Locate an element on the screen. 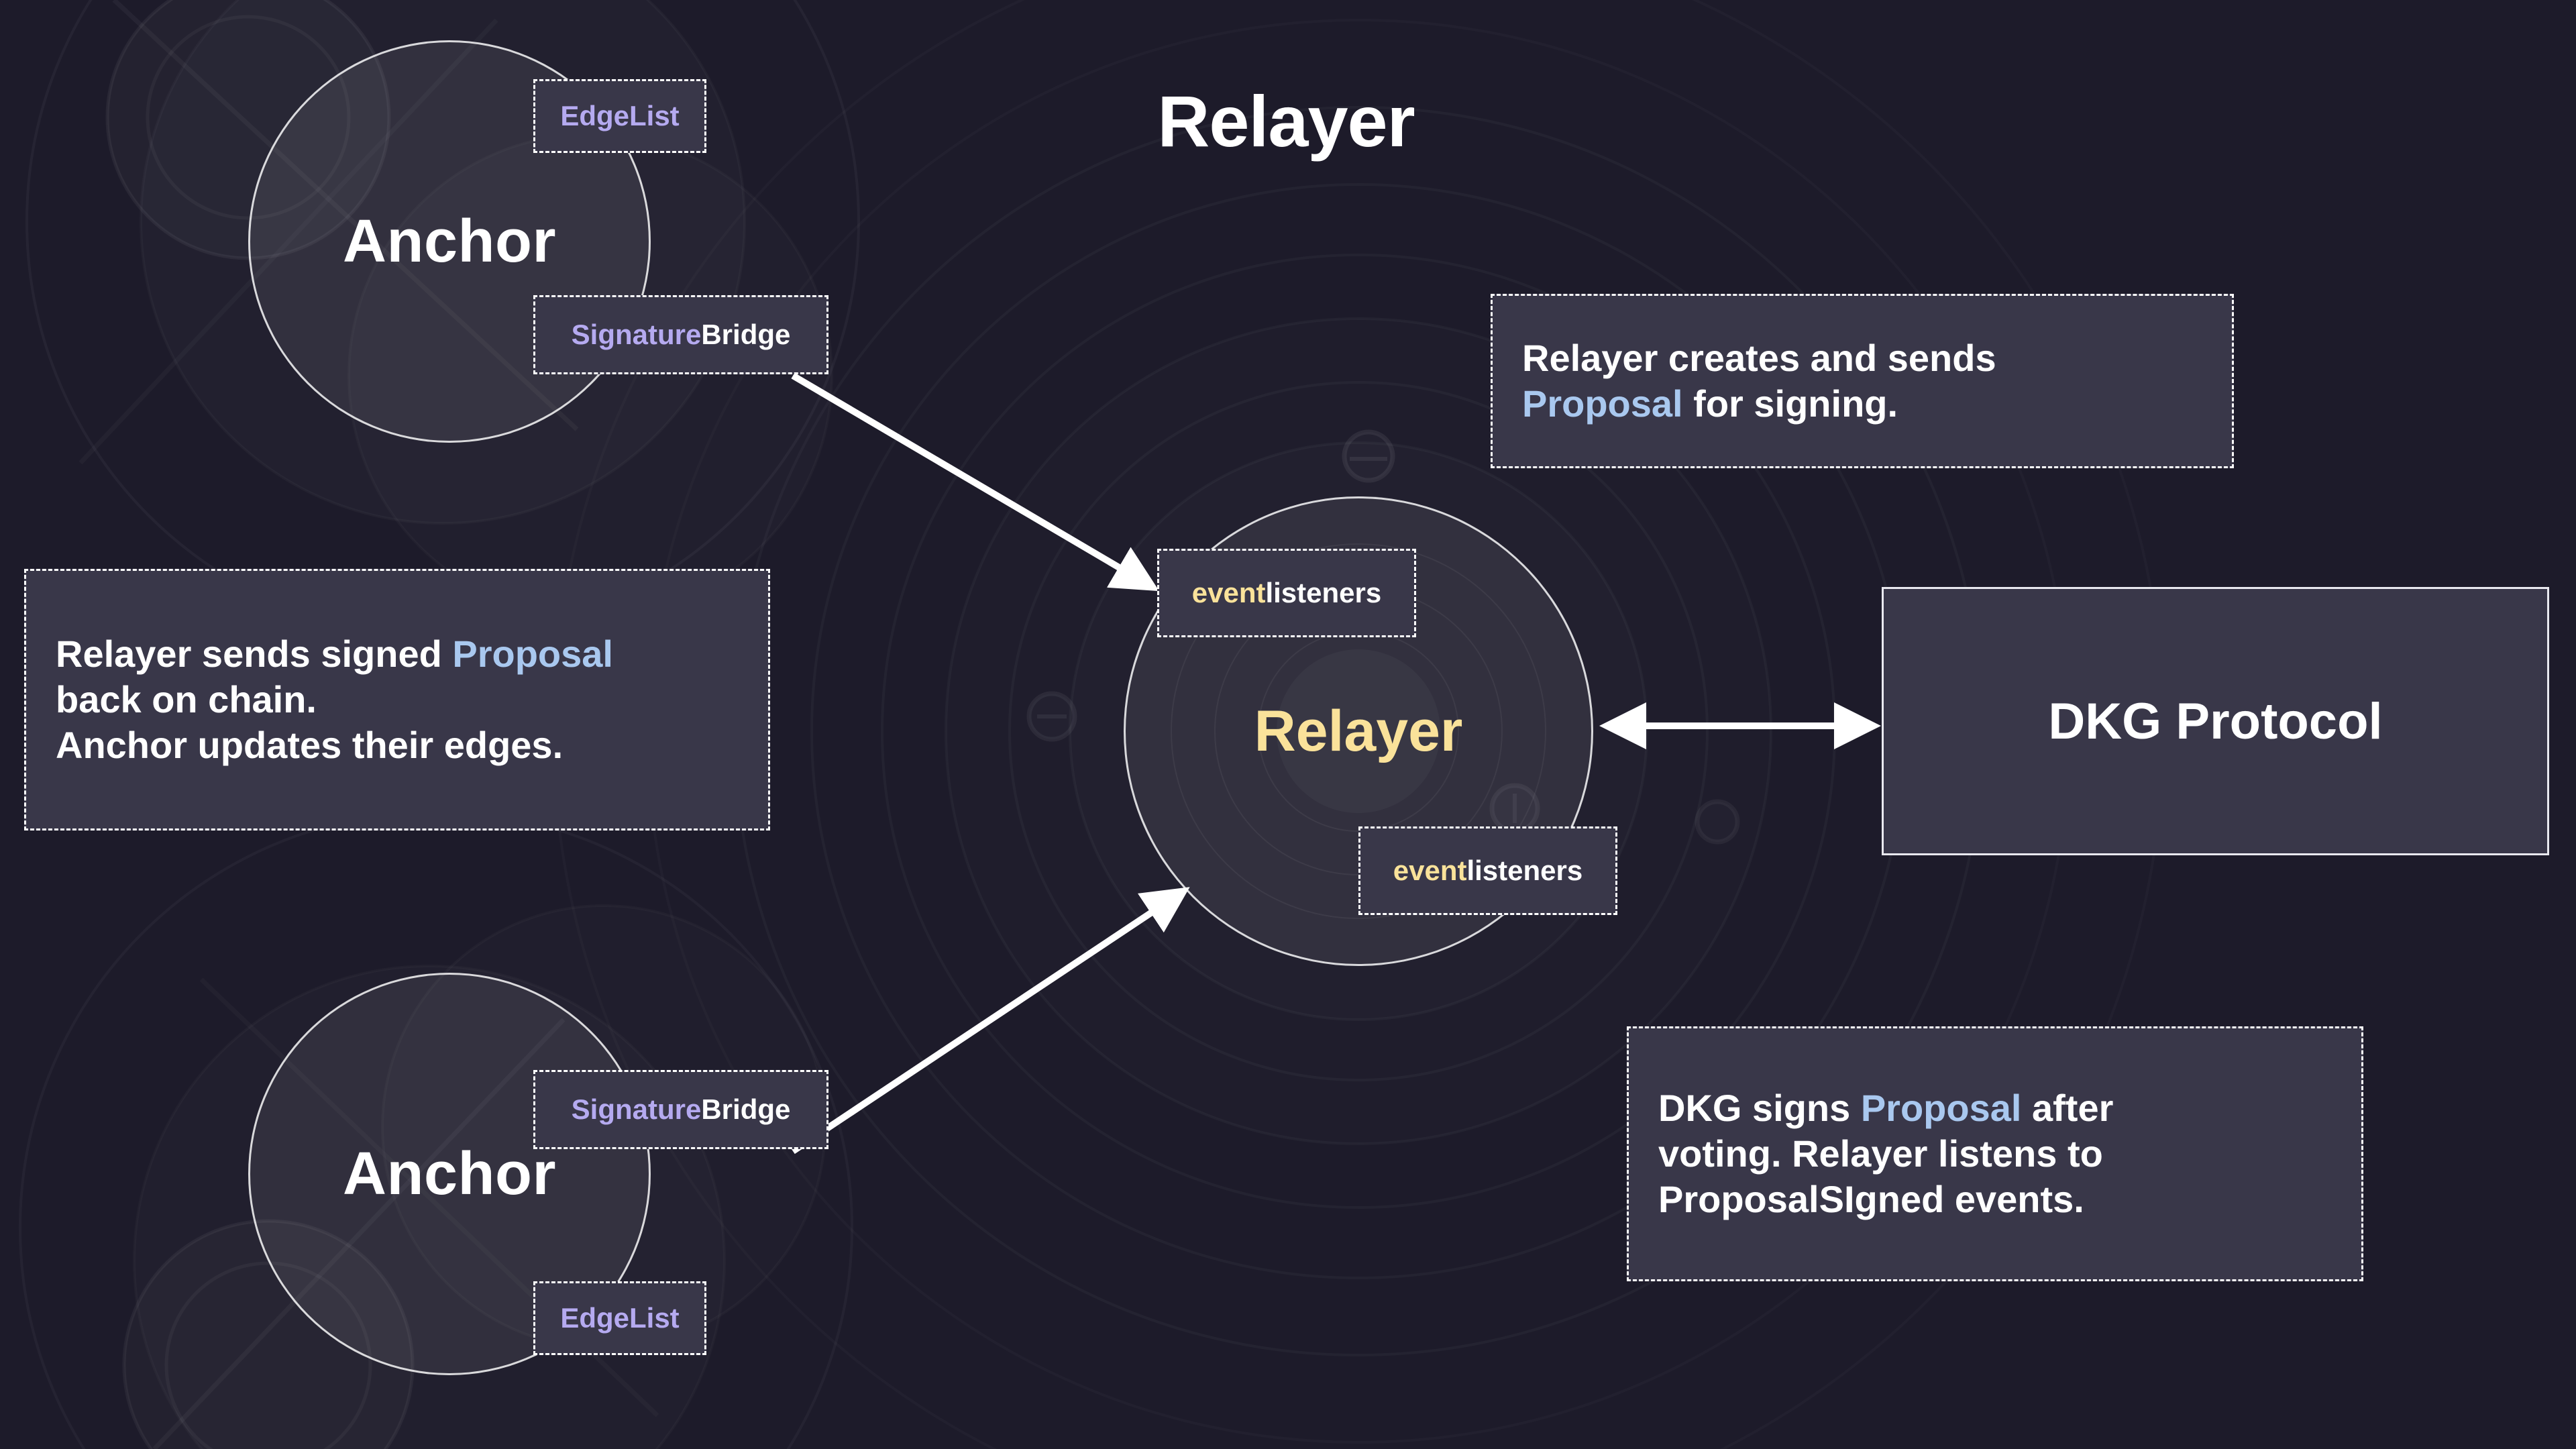 This screenshot has width=2576, height=1449. note-dkg-signs-line-1: DKG signs Proposal after is located at coordinates (1995, 1108).